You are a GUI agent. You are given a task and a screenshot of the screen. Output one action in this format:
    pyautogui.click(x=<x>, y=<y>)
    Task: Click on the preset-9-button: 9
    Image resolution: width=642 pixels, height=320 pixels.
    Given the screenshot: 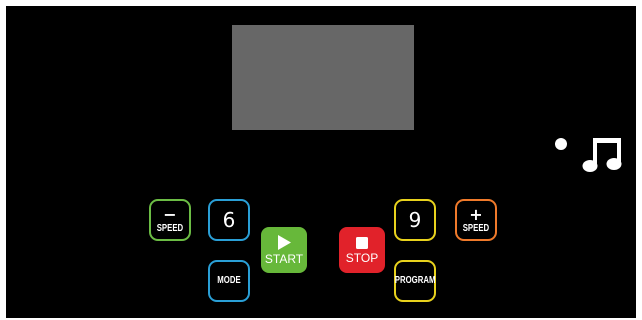 What is the action you would take?
    pyautogui.click(x=415, y=220)
    